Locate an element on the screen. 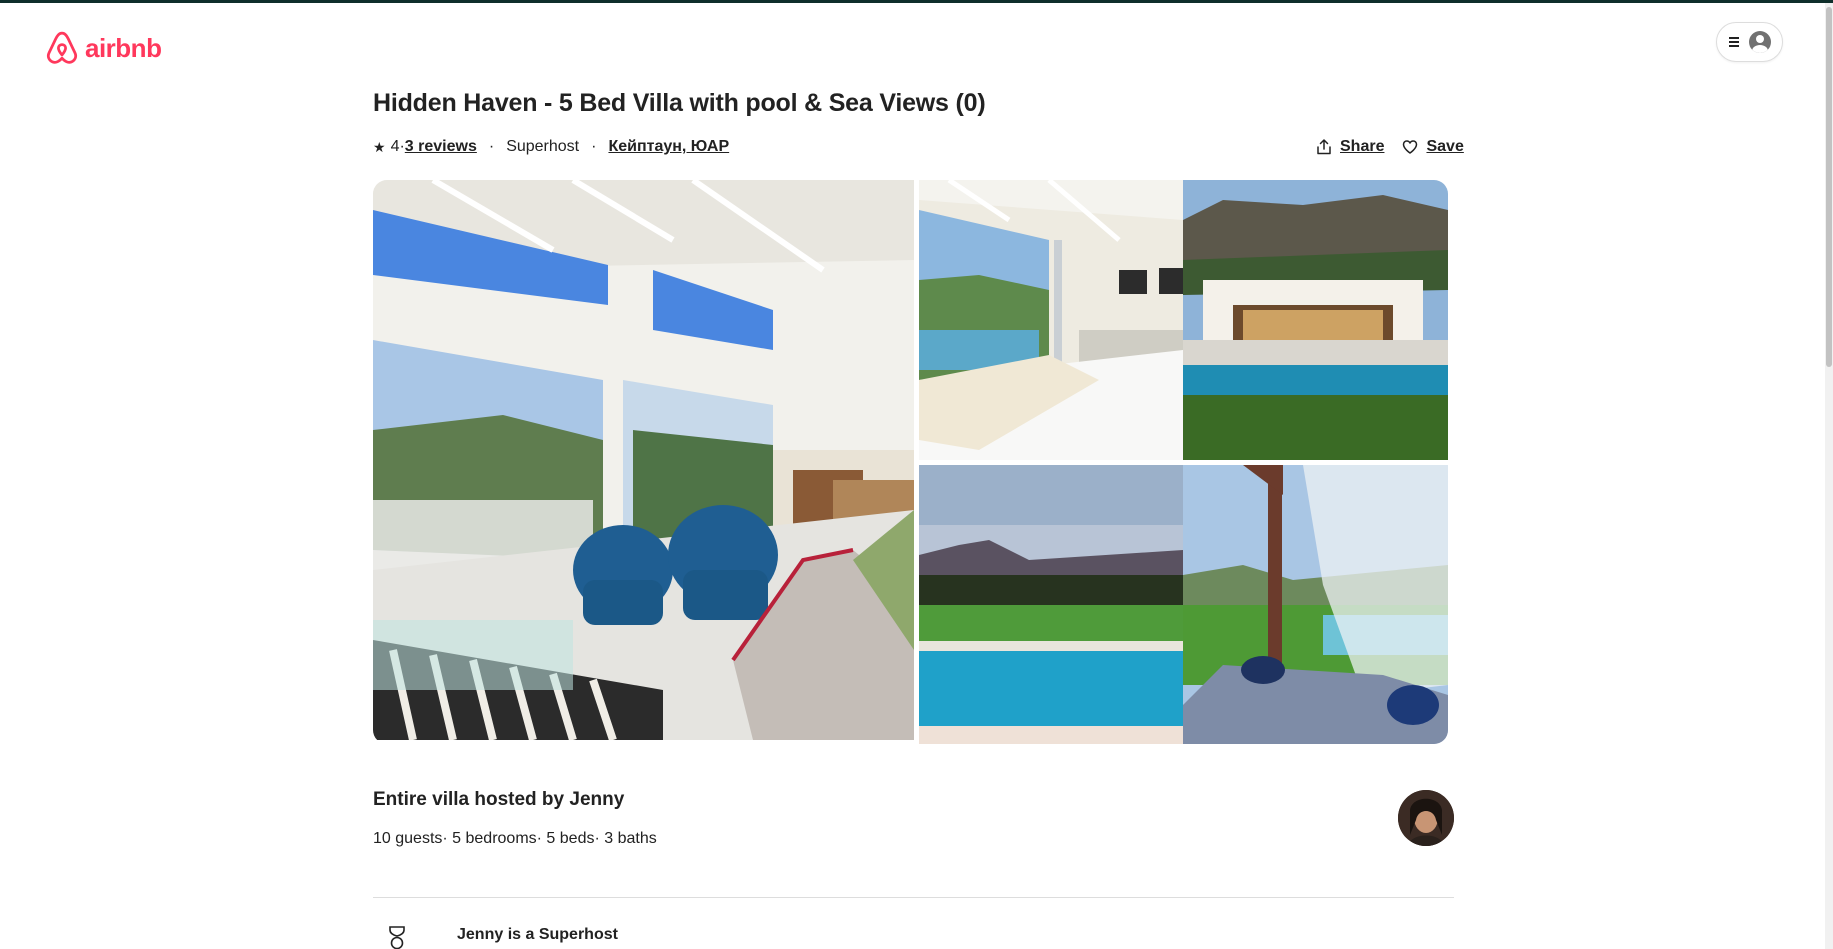 The image size is (1833, 949). page-scrollbar is located at coordinates (1829, 476).